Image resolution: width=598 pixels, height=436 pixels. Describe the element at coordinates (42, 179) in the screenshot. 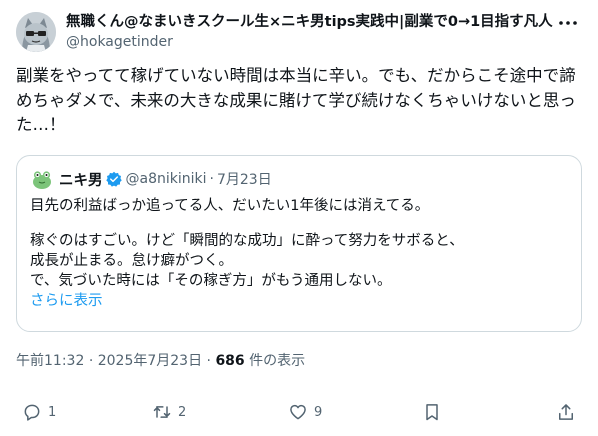

I see `quoted-author-avatar` at that location.